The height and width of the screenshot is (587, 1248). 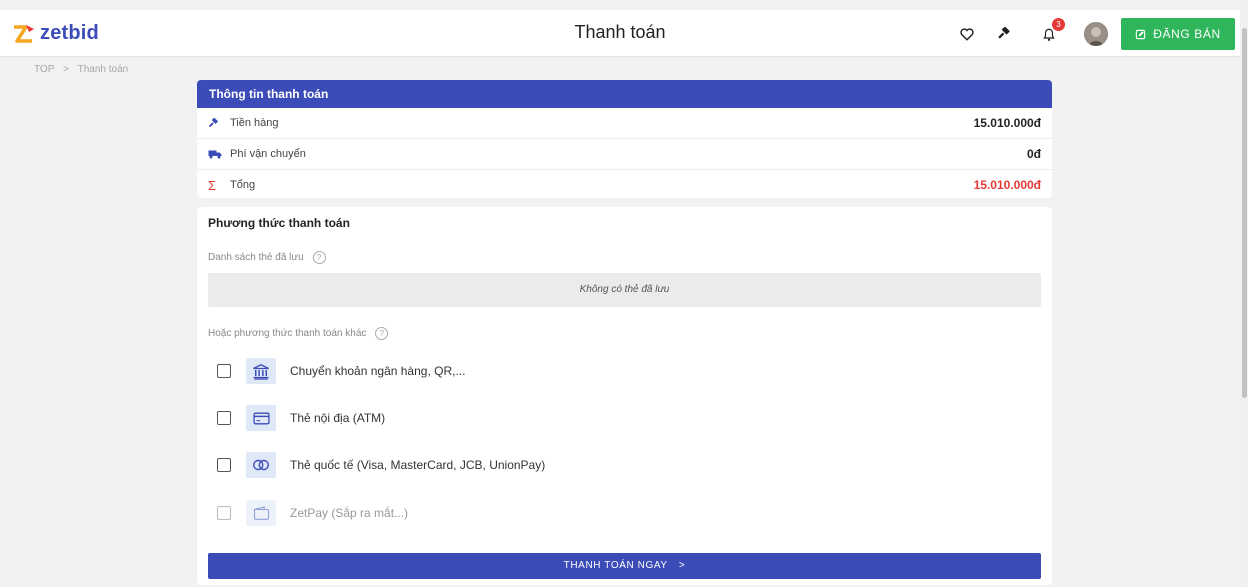 I want to click on breadcrumb: TOP > Thanh toán, so click(x=84, y=69).